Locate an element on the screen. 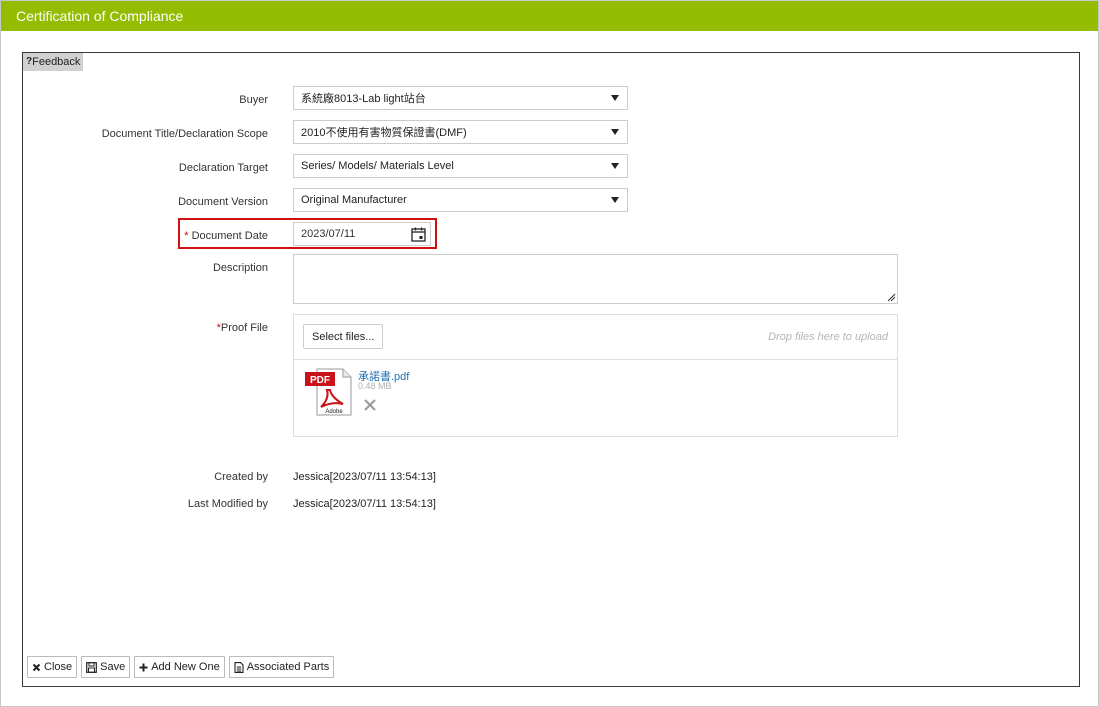 This screenshot has width=1099, height=707. file-size: 0.48 MB is located at coordinates (375, 386).